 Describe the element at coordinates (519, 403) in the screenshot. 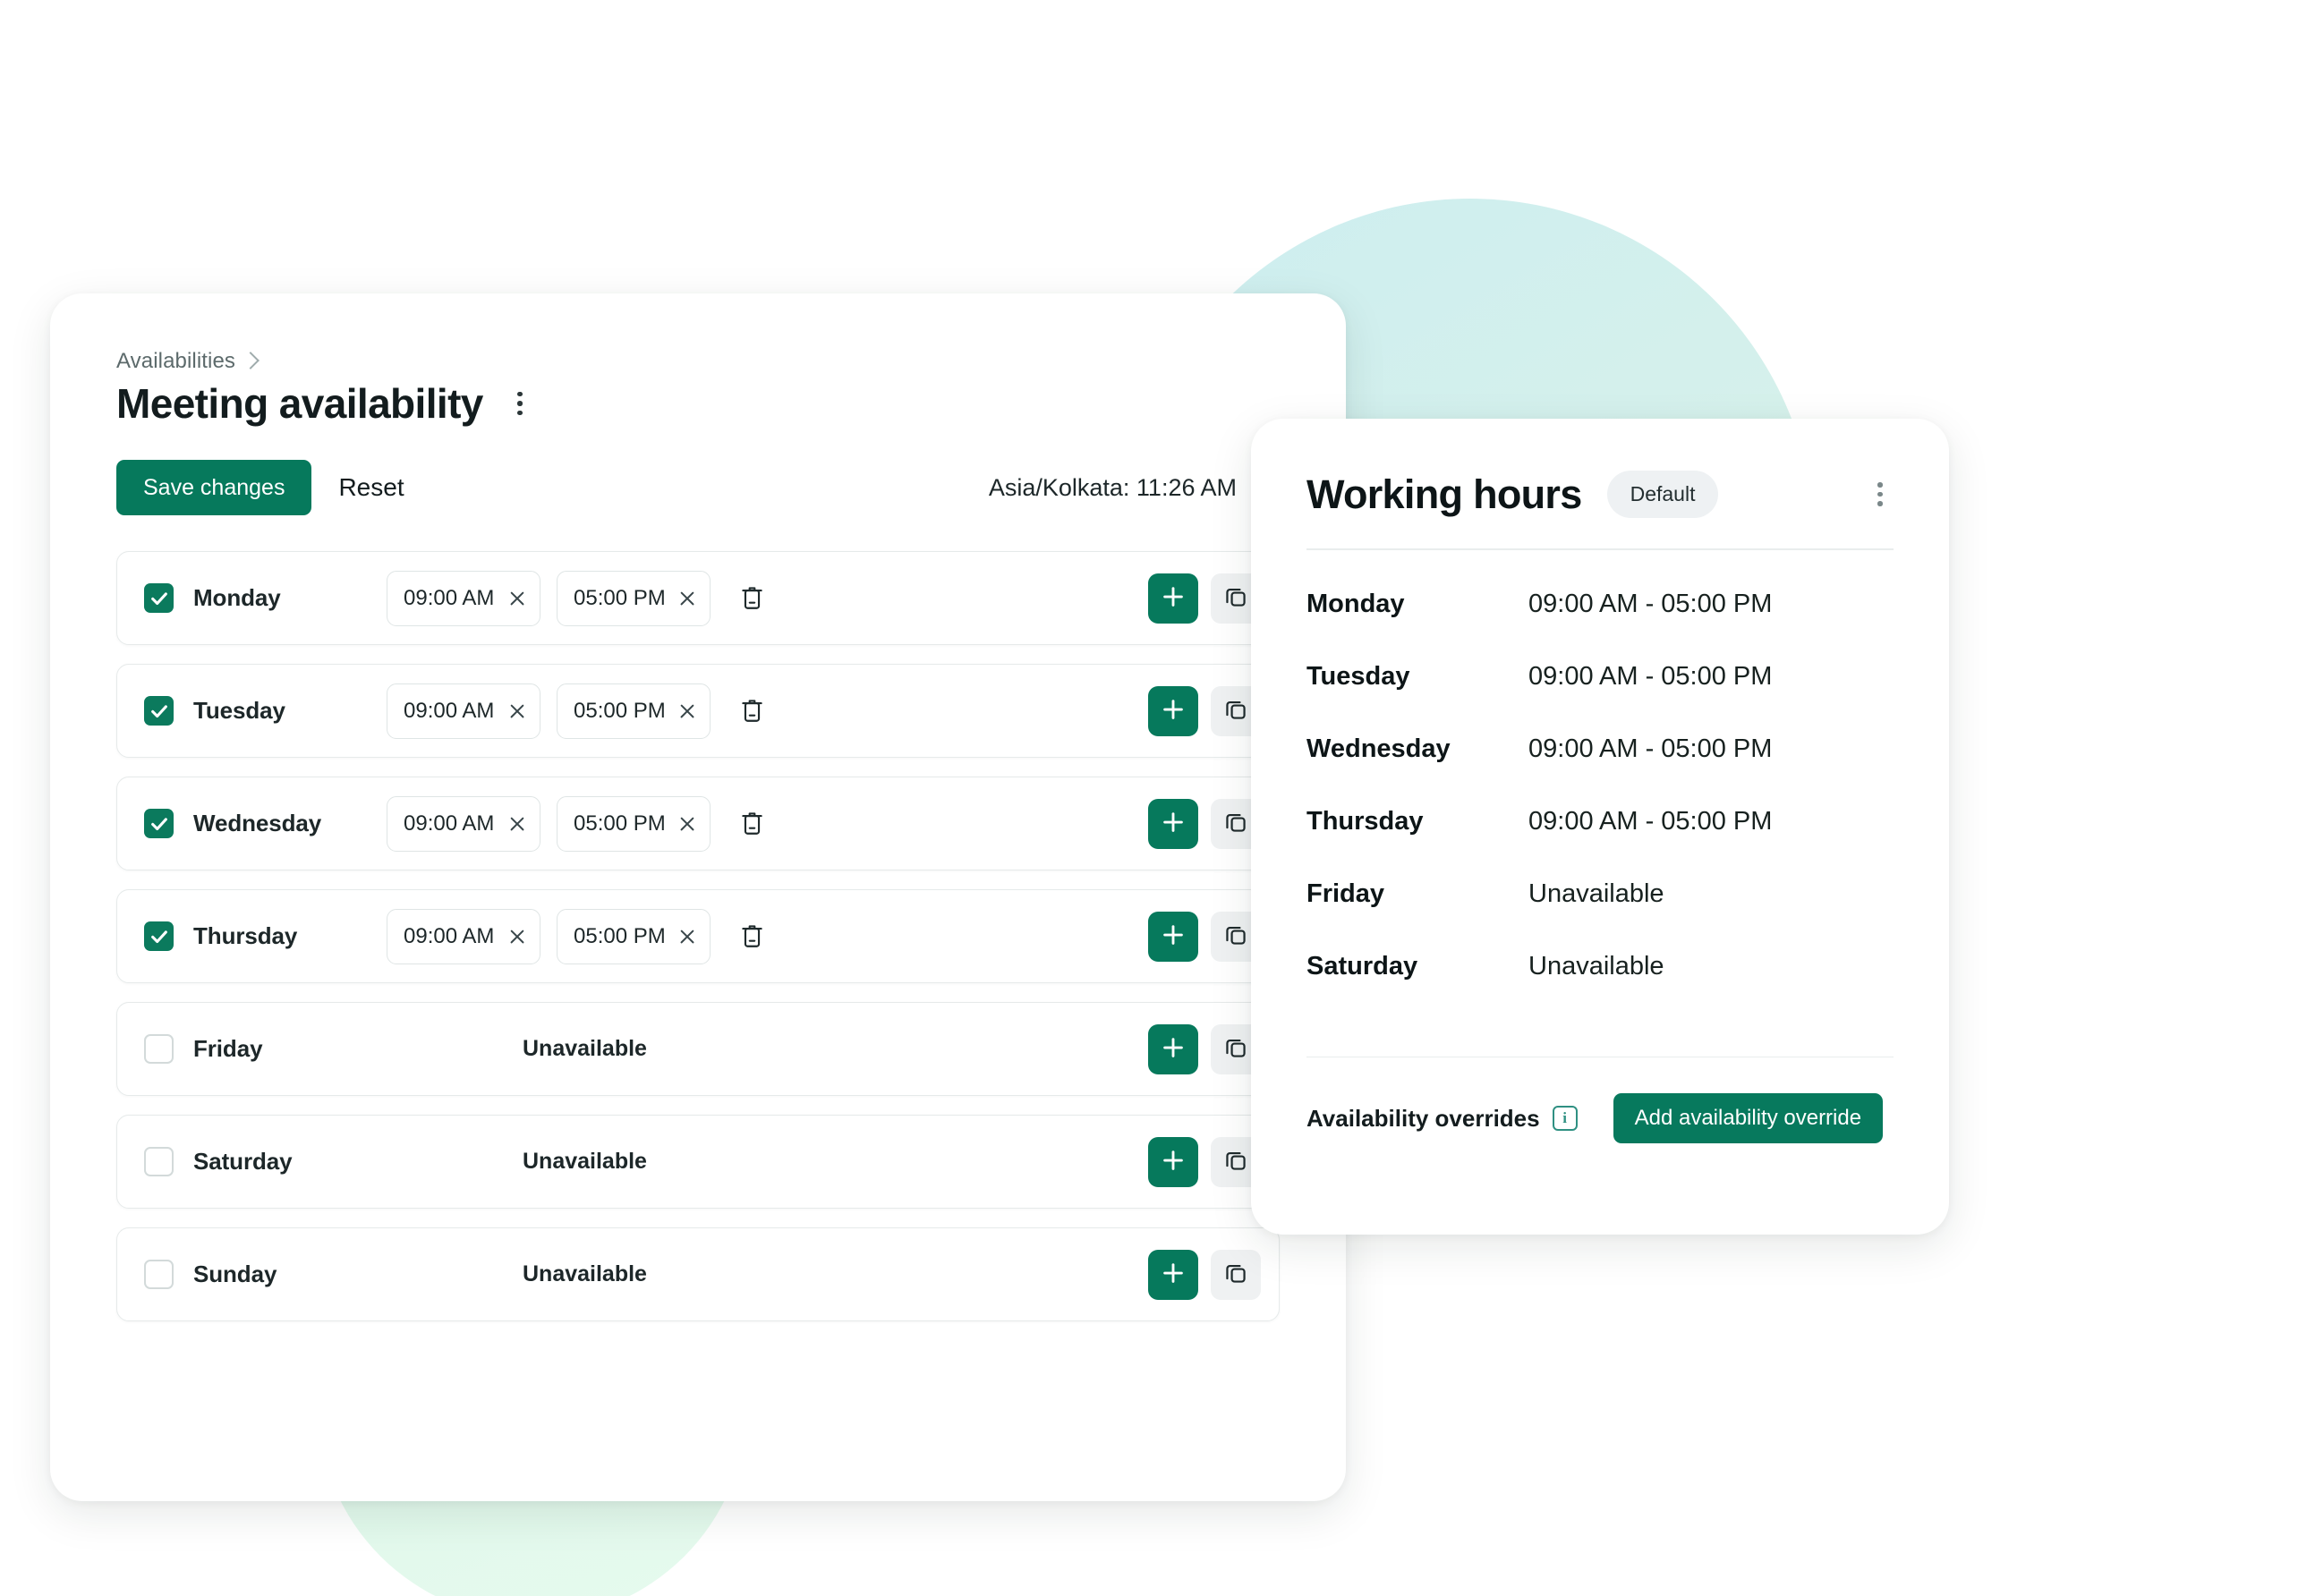

I see `page-options-kebab-icon` at that location.